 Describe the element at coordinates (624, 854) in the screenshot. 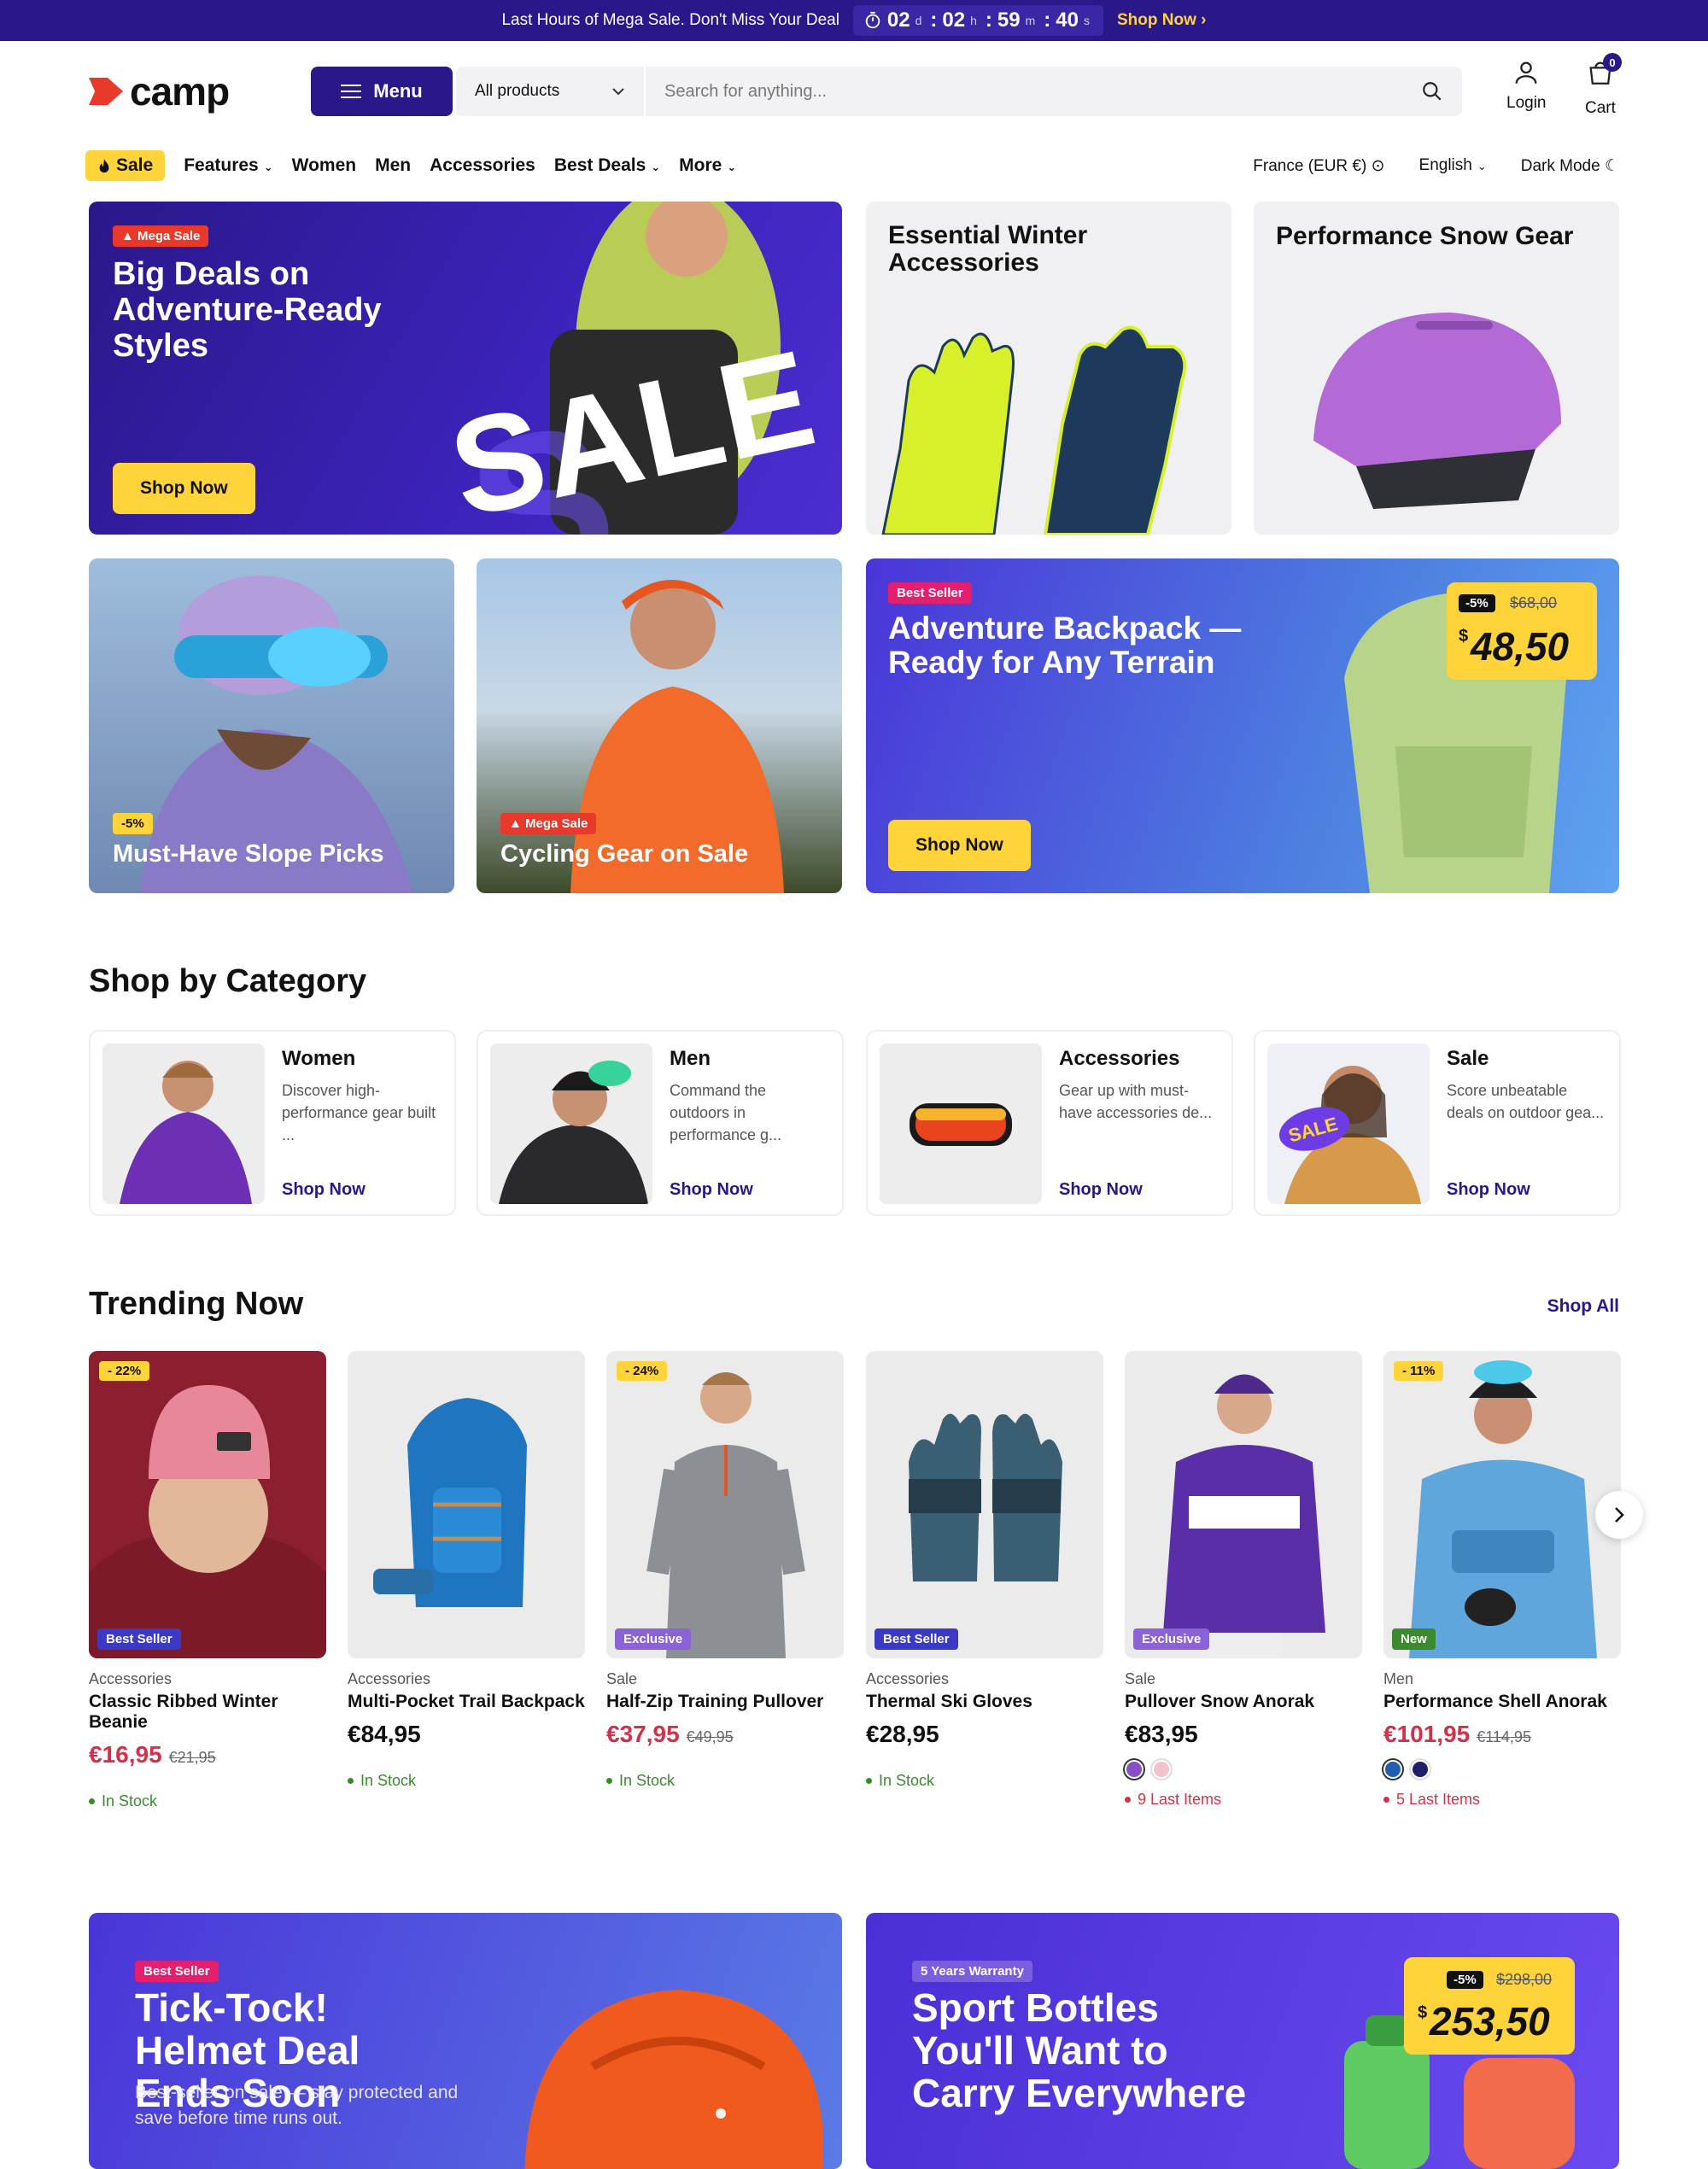

I see `cycling-card-title: Cycling Gear on Sale` at that location.